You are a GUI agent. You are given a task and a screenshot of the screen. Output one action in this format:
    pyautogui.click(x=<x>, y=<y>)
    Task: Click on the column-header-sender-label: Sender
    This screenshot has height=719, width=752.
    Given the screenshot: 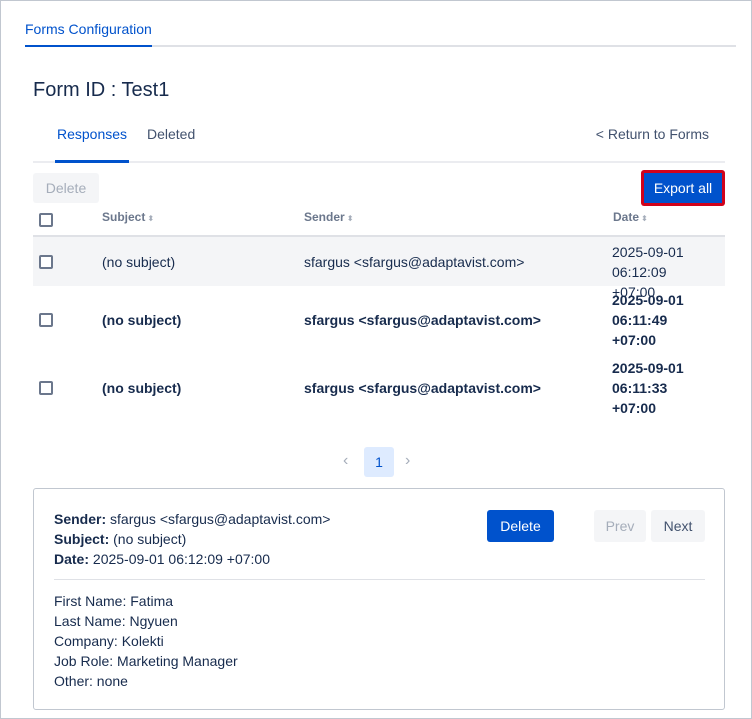 What is the action you would take?
    pyautogui.click(x=324, y=217)
    